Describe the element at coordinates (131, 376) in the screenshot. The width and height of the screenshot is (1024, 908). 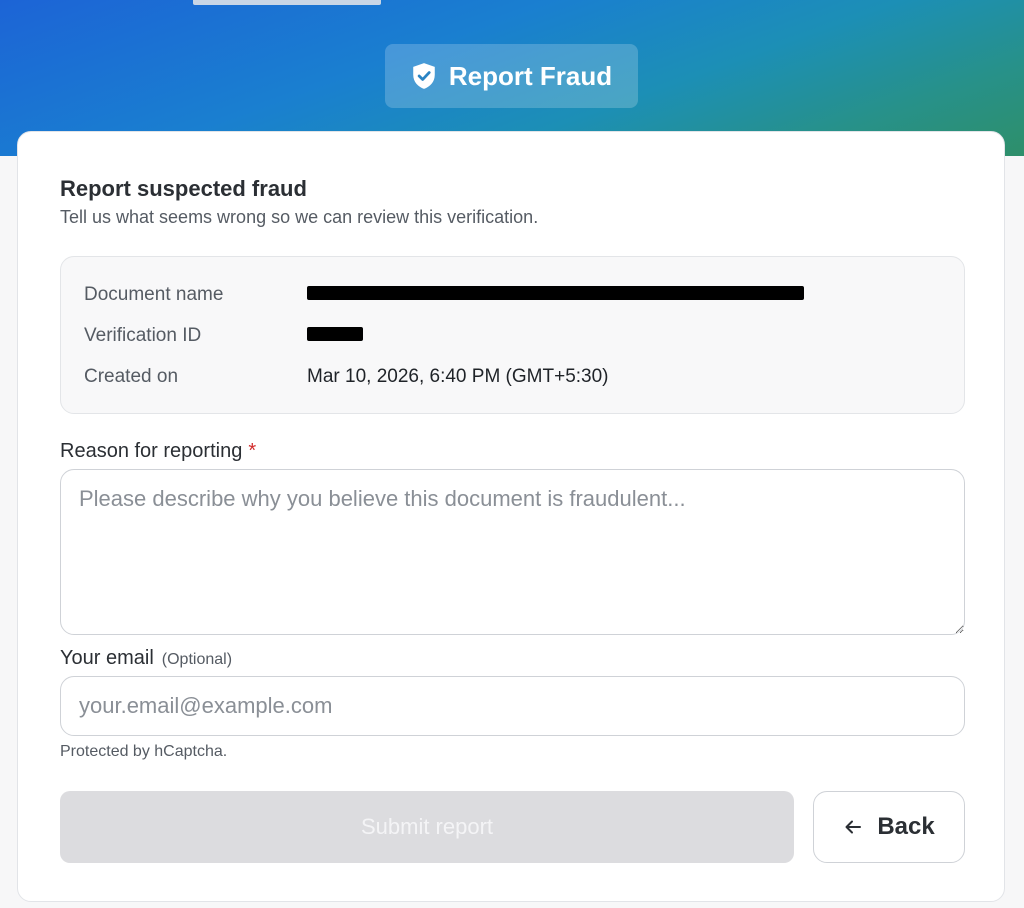
I see `created-on-label: Created on` at that location.